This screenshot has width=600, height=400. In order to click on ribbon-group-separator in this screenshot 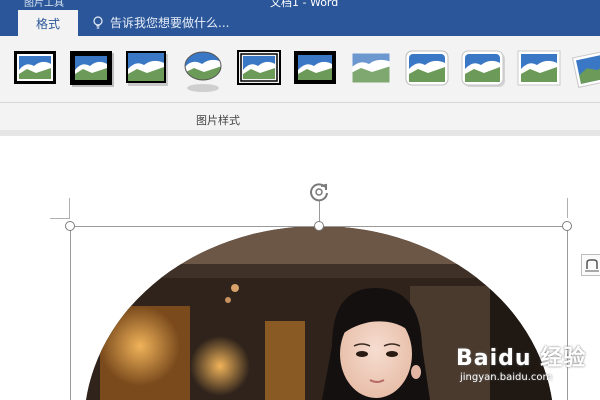, I will do `click(300, 102)`.